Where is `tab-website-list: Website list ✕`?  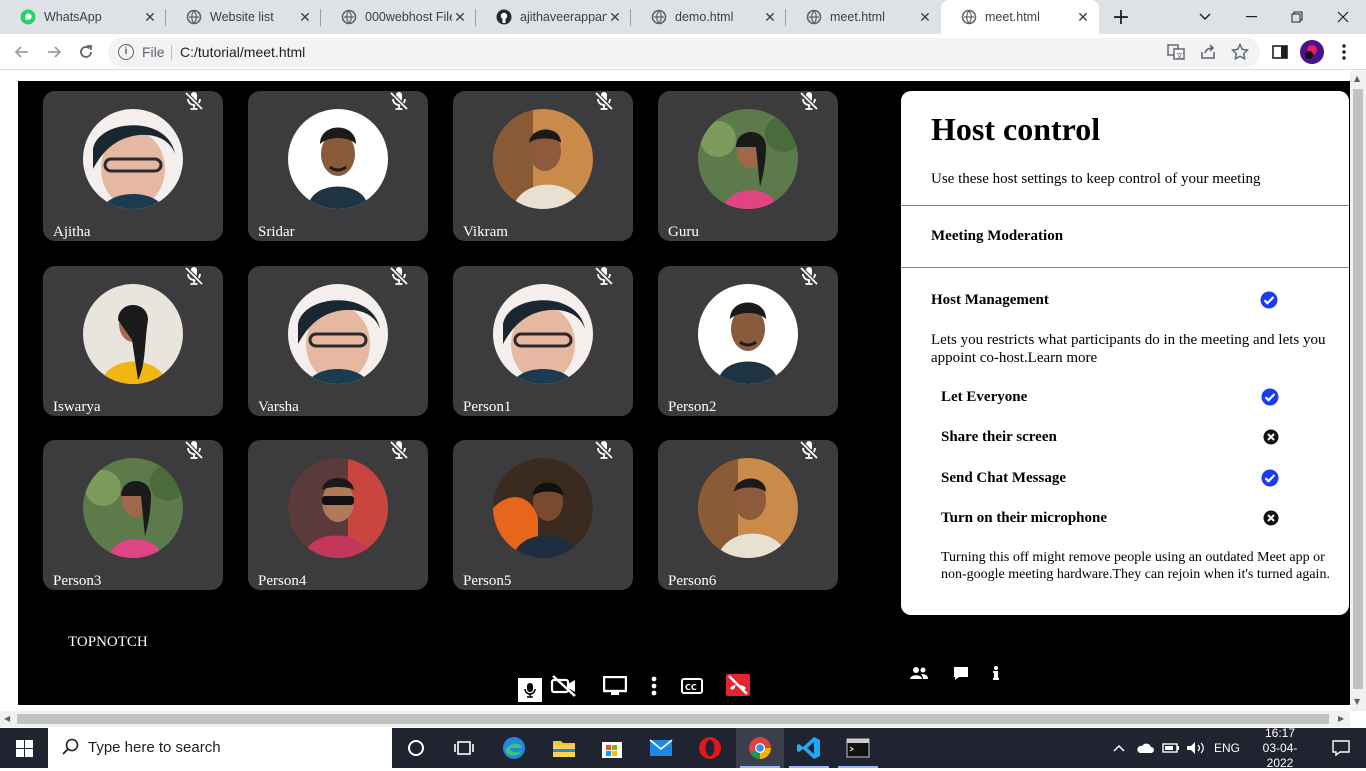
tab-website-list: Website list ✕ is located at coordinates (243, 17).